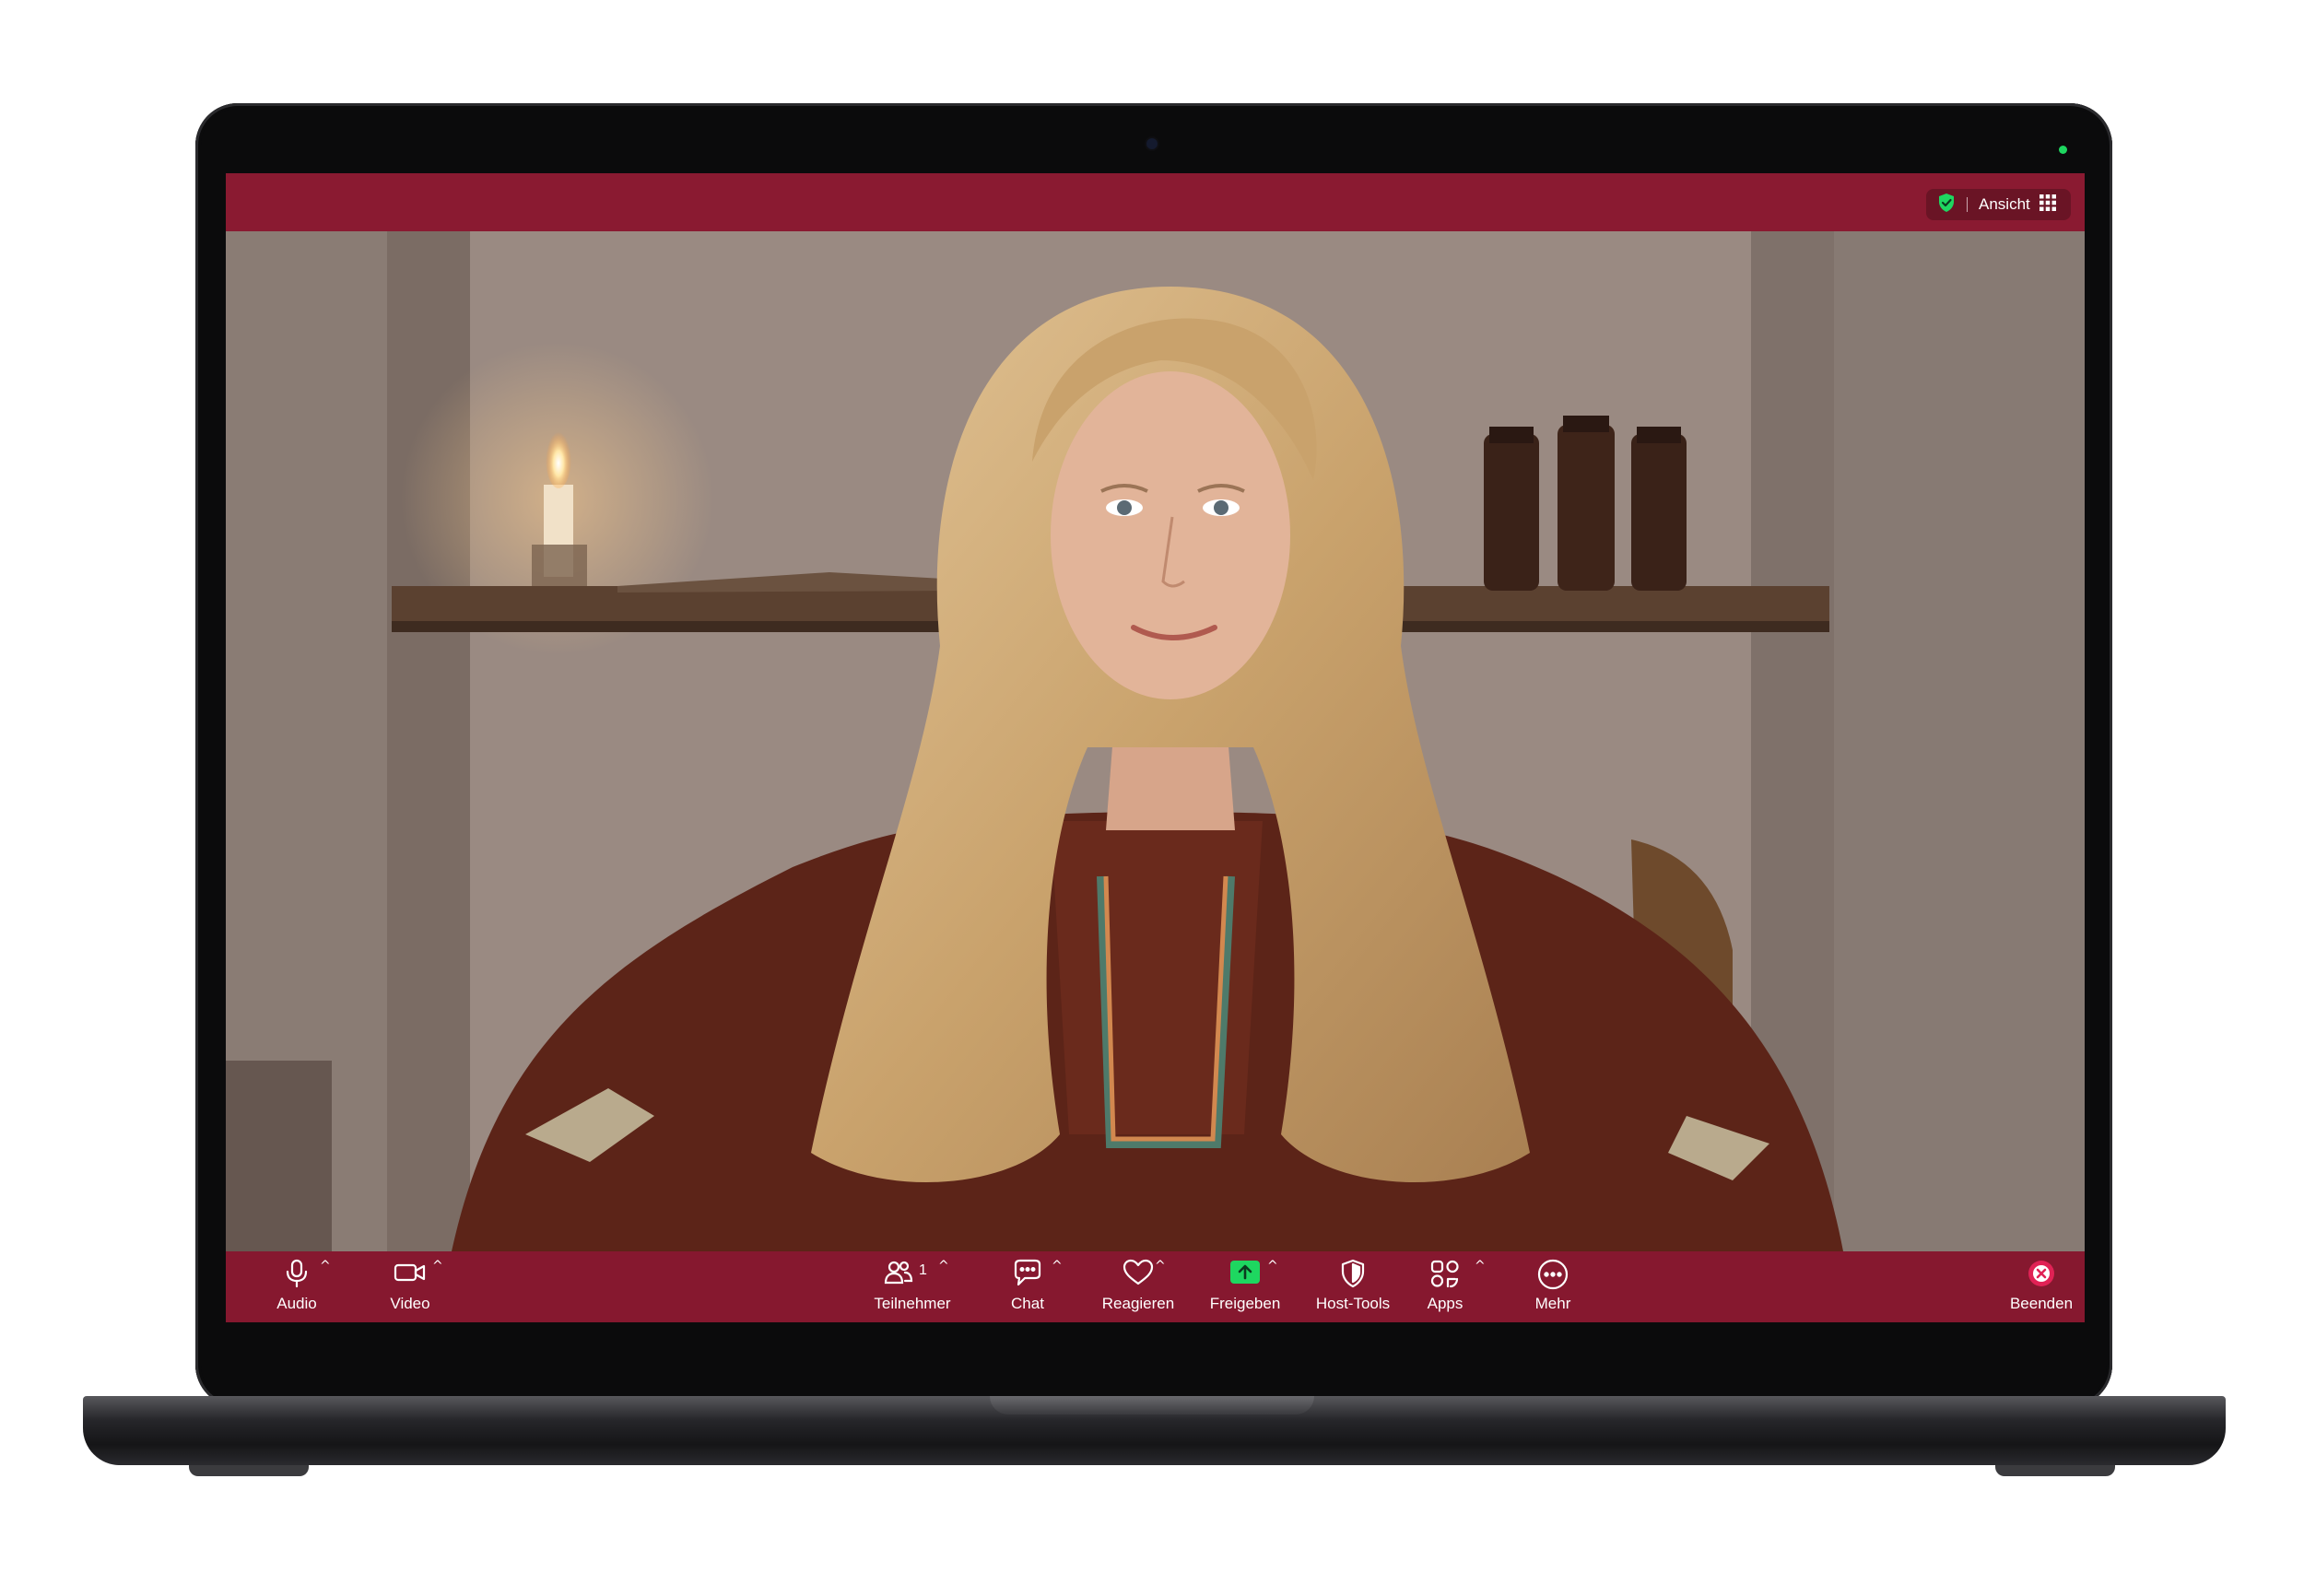  I want to click on share-screen-icon, so click(1245, 1272).